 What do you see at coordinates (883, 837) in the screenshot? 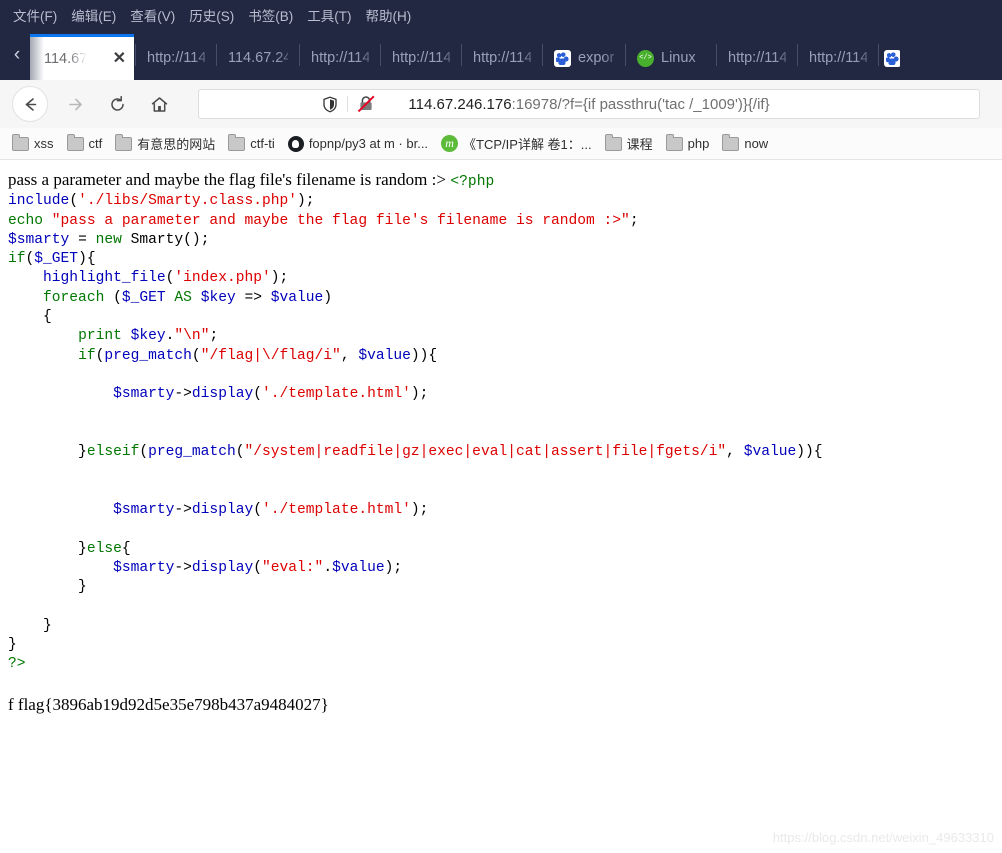
I see `csdn-watermark: https://blog.csdn.net/weixin_49633310` at bounding box center [883, 837].